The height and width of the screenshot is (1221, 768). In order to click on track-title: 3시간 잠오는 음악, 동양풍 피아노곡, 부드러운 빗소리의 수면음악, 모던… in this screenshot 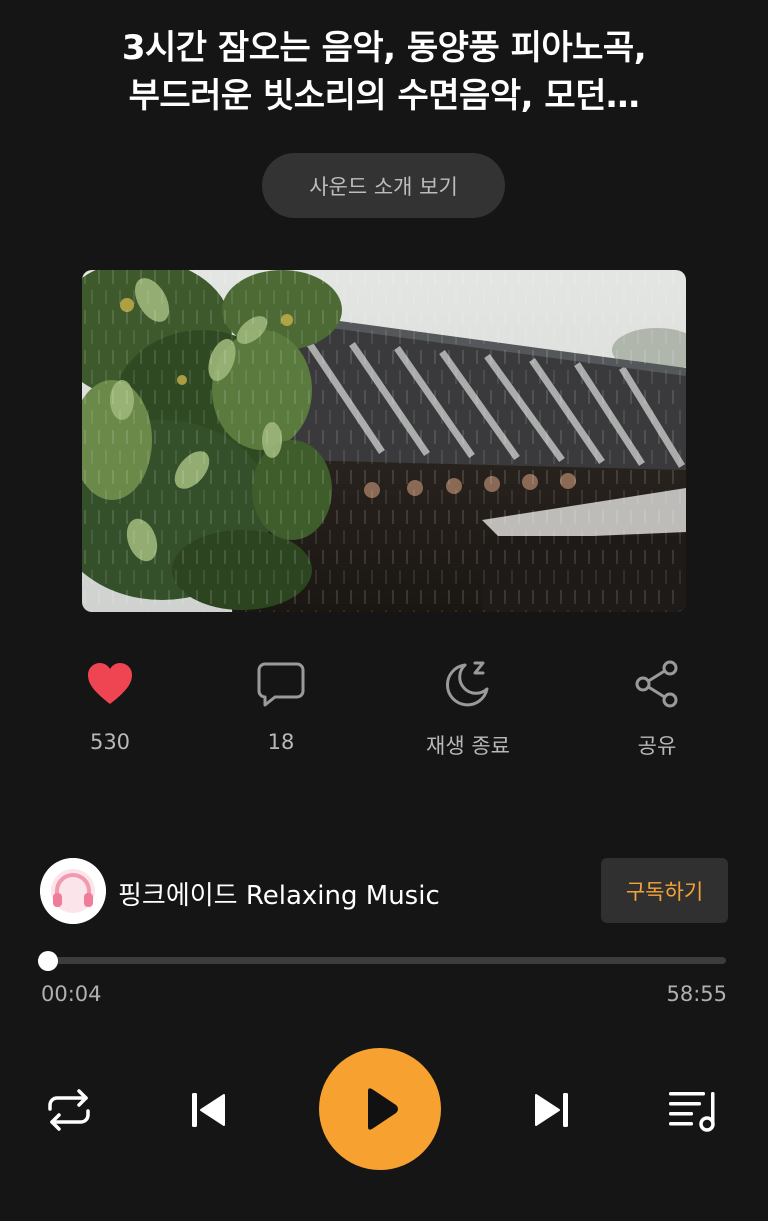, I will do `click(384, 72)`.